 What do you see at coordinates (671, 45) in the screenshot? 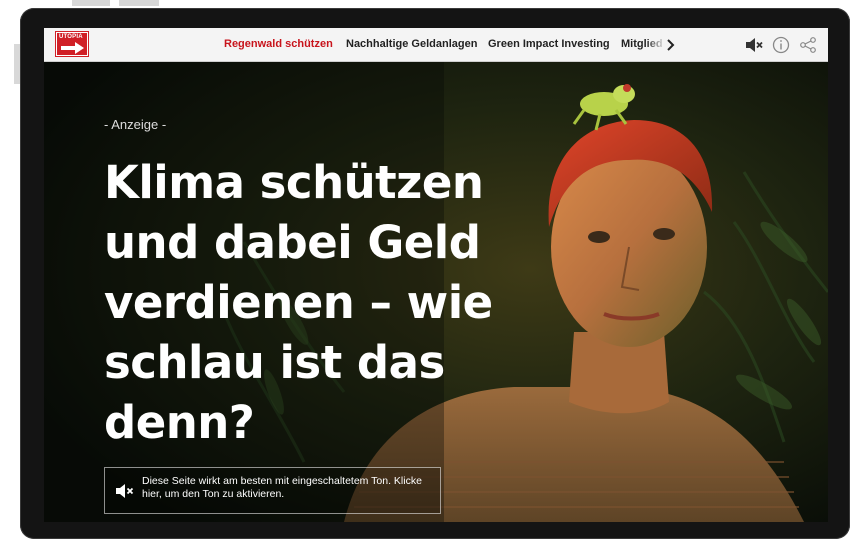
I see `chevron-right-icon` at bounding box center [671, 45].